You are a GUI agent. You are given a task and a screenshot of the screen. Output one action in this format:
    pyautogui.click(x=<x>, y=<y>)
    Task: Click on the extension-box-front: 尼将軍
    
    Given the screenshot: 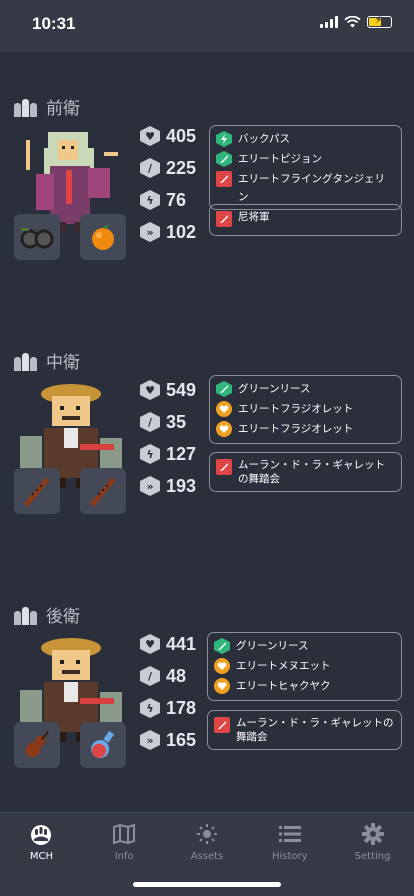 What is the action you would take?
    pyautogui.click(x=305, y=220)
    